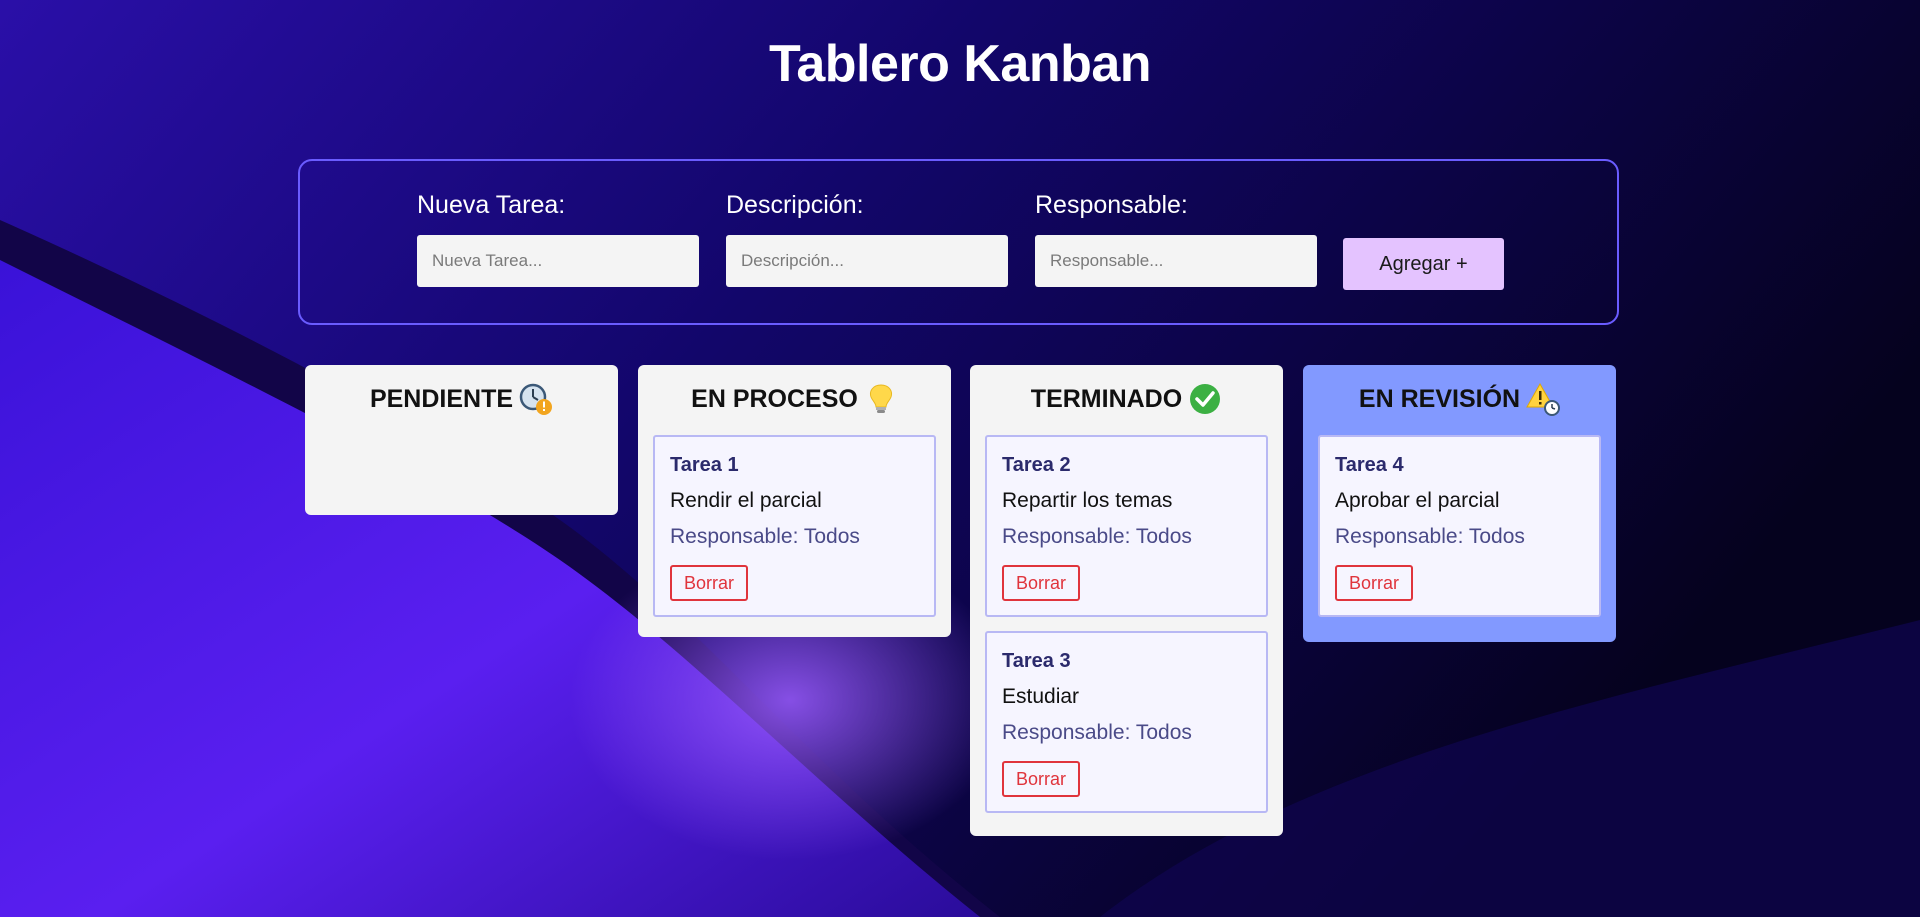 The height and width of the screenshot is (917, 1920). Describe the element at coordinates (1543, 399) in the screenshot. I see `warning-clock-icon` at that location.